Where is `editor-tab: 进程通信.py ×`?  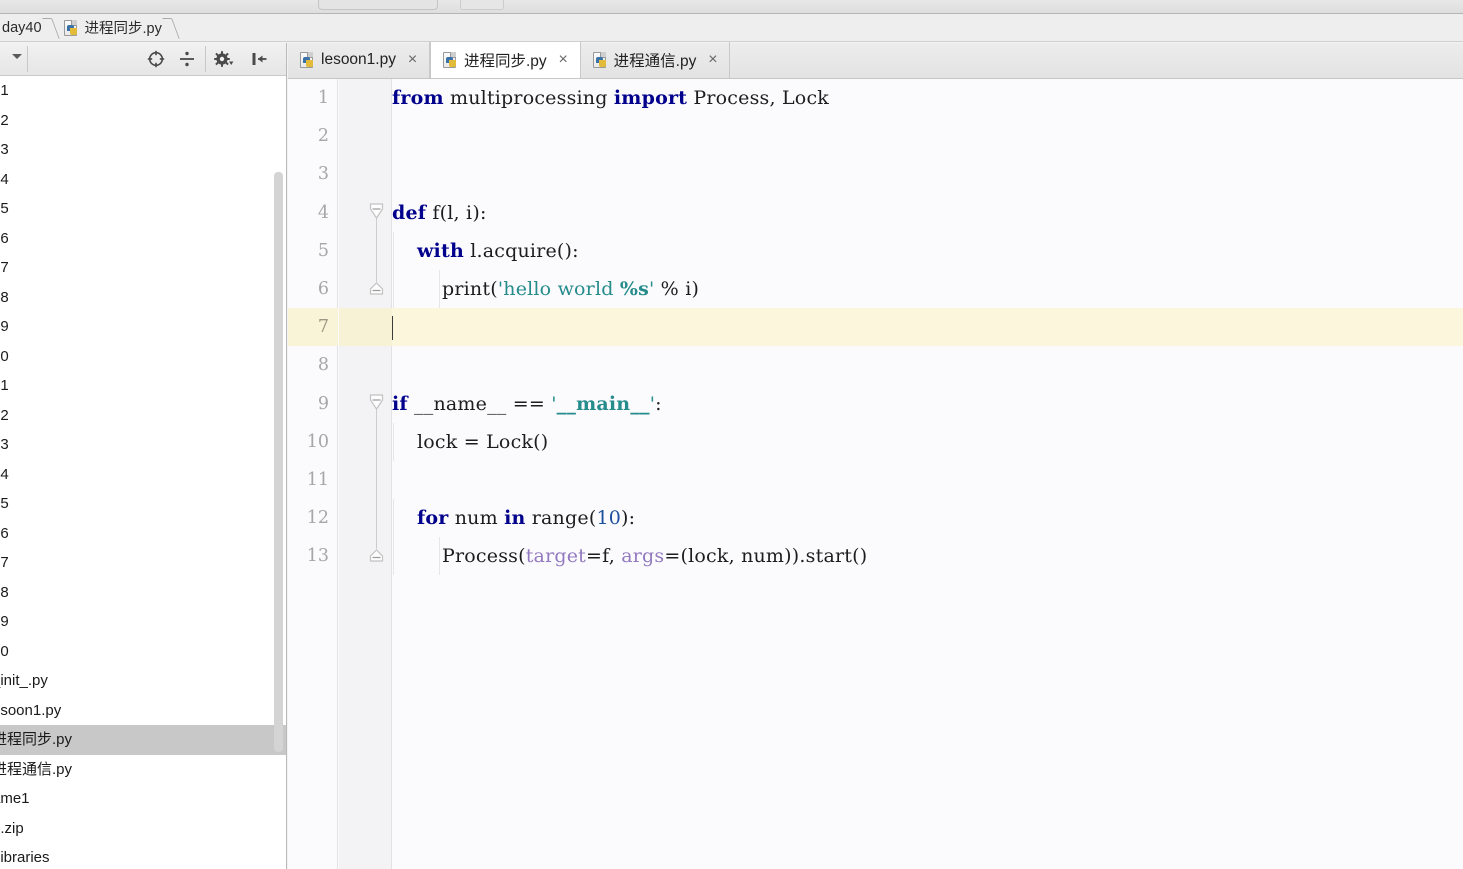 editor-tab: 进程通信.py × is located at coordinates (656, 60).